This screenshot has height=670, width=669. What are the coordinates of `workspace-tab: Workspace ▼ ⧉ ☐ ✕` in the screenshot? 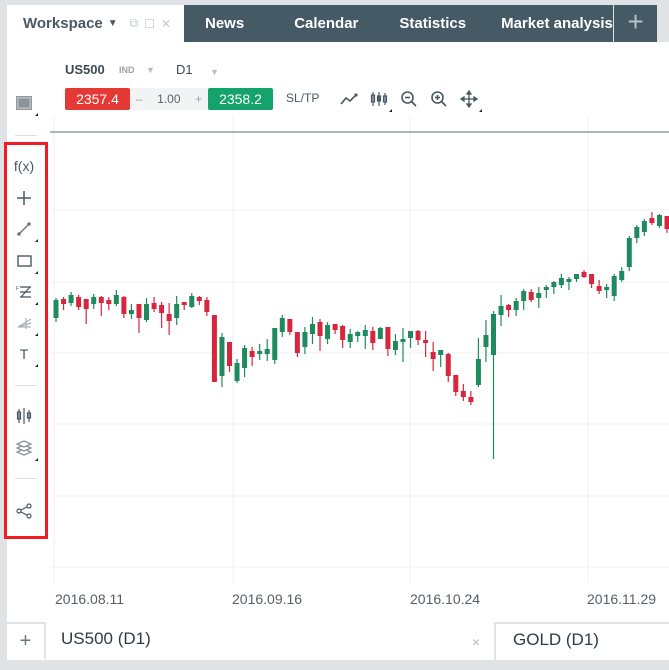 It's located at (95, 23).